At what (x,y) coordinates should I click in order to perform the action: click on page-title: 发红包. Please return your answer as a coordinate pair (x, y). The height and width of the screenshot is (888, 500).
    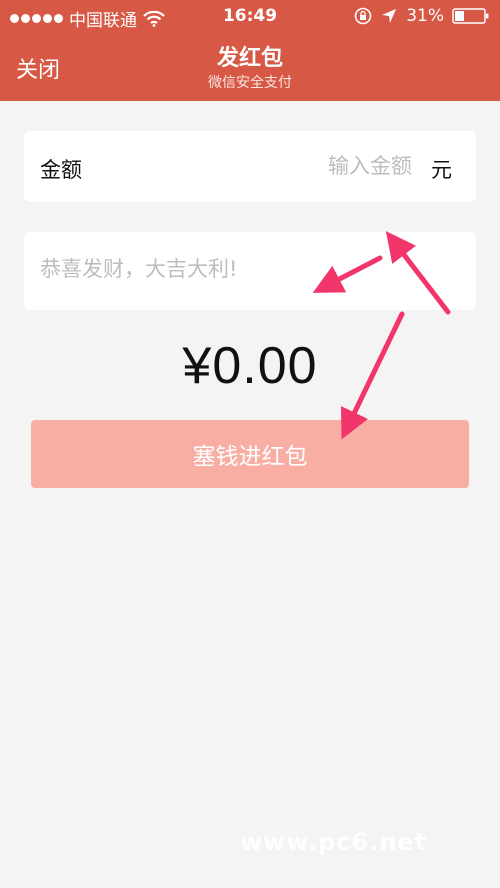
    Looking at the image, I should click on (249, 58).